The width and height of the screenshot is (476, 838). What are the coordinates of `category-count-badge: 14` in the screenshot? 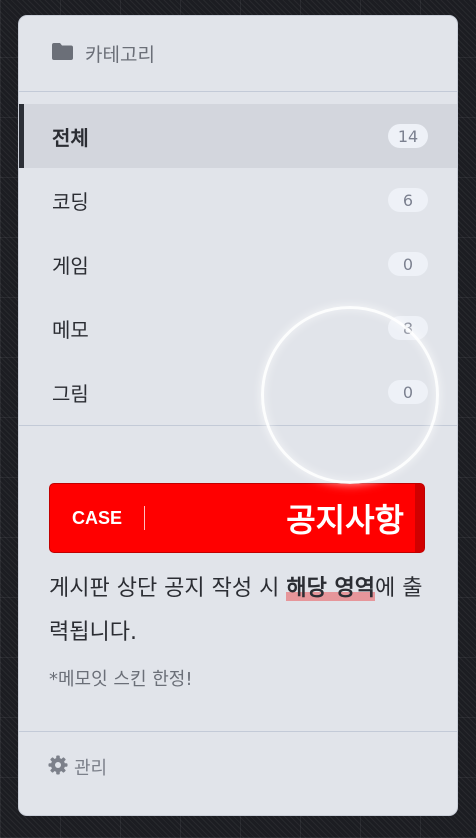 It's located at (408, 136).